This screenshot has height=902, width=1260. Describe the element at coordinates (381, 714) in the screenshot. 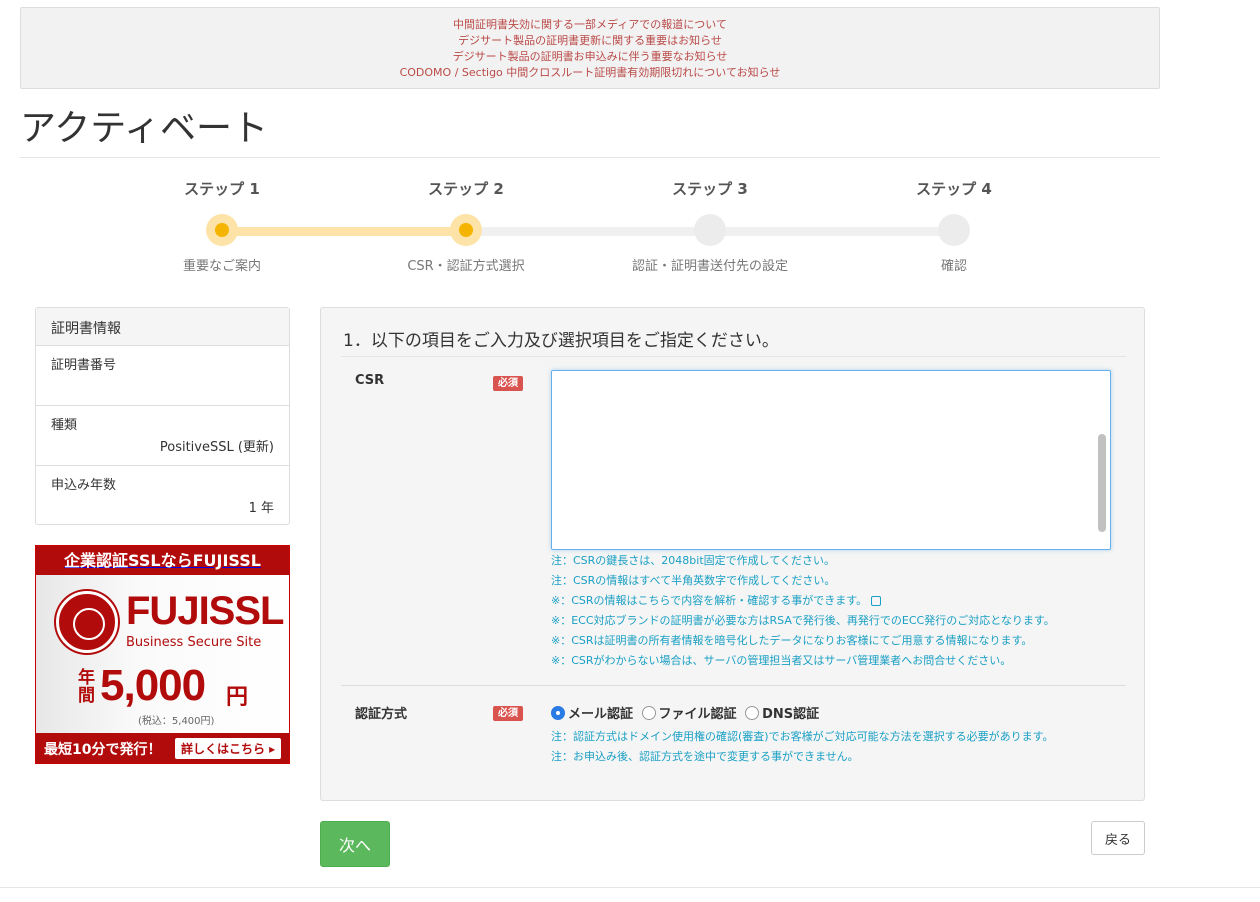

I see `auth-method-label: 認証方式` at that location.